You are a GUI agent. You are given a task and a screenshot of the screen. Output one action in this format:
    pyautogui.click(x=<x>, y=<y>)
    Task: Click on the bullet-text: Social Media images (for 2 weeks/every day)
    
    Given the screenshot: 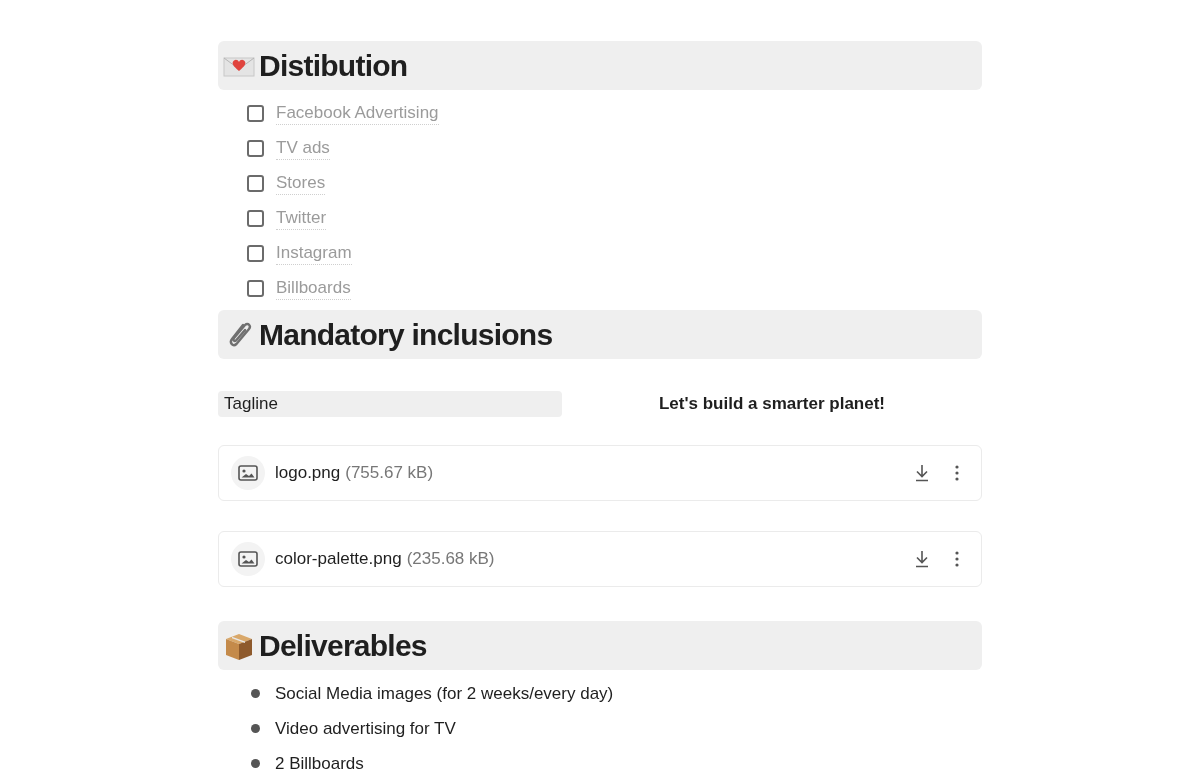 What is the action you would take?
    pyautogui.click(x=444, y=693)
    